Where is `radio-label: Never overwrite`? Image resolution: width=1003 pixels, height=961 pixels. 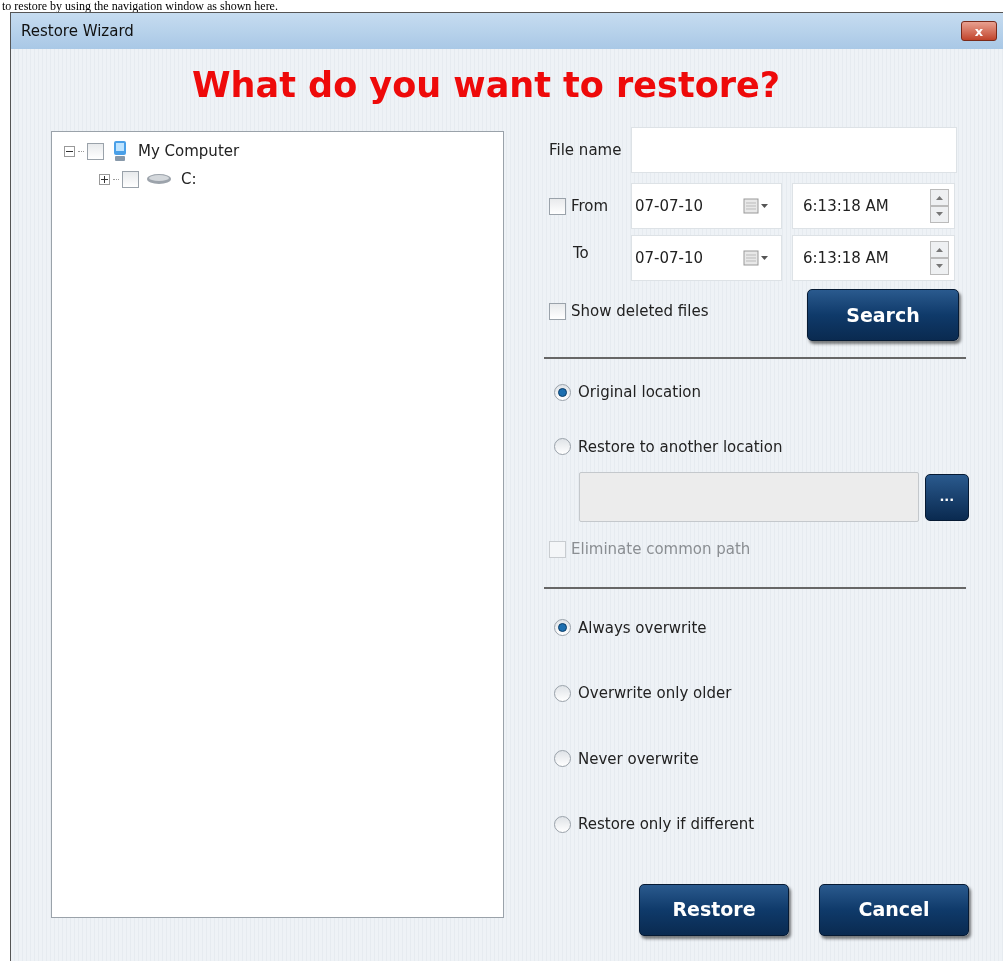 radio-label: Never overwrite is located at coordinates (638, 759).